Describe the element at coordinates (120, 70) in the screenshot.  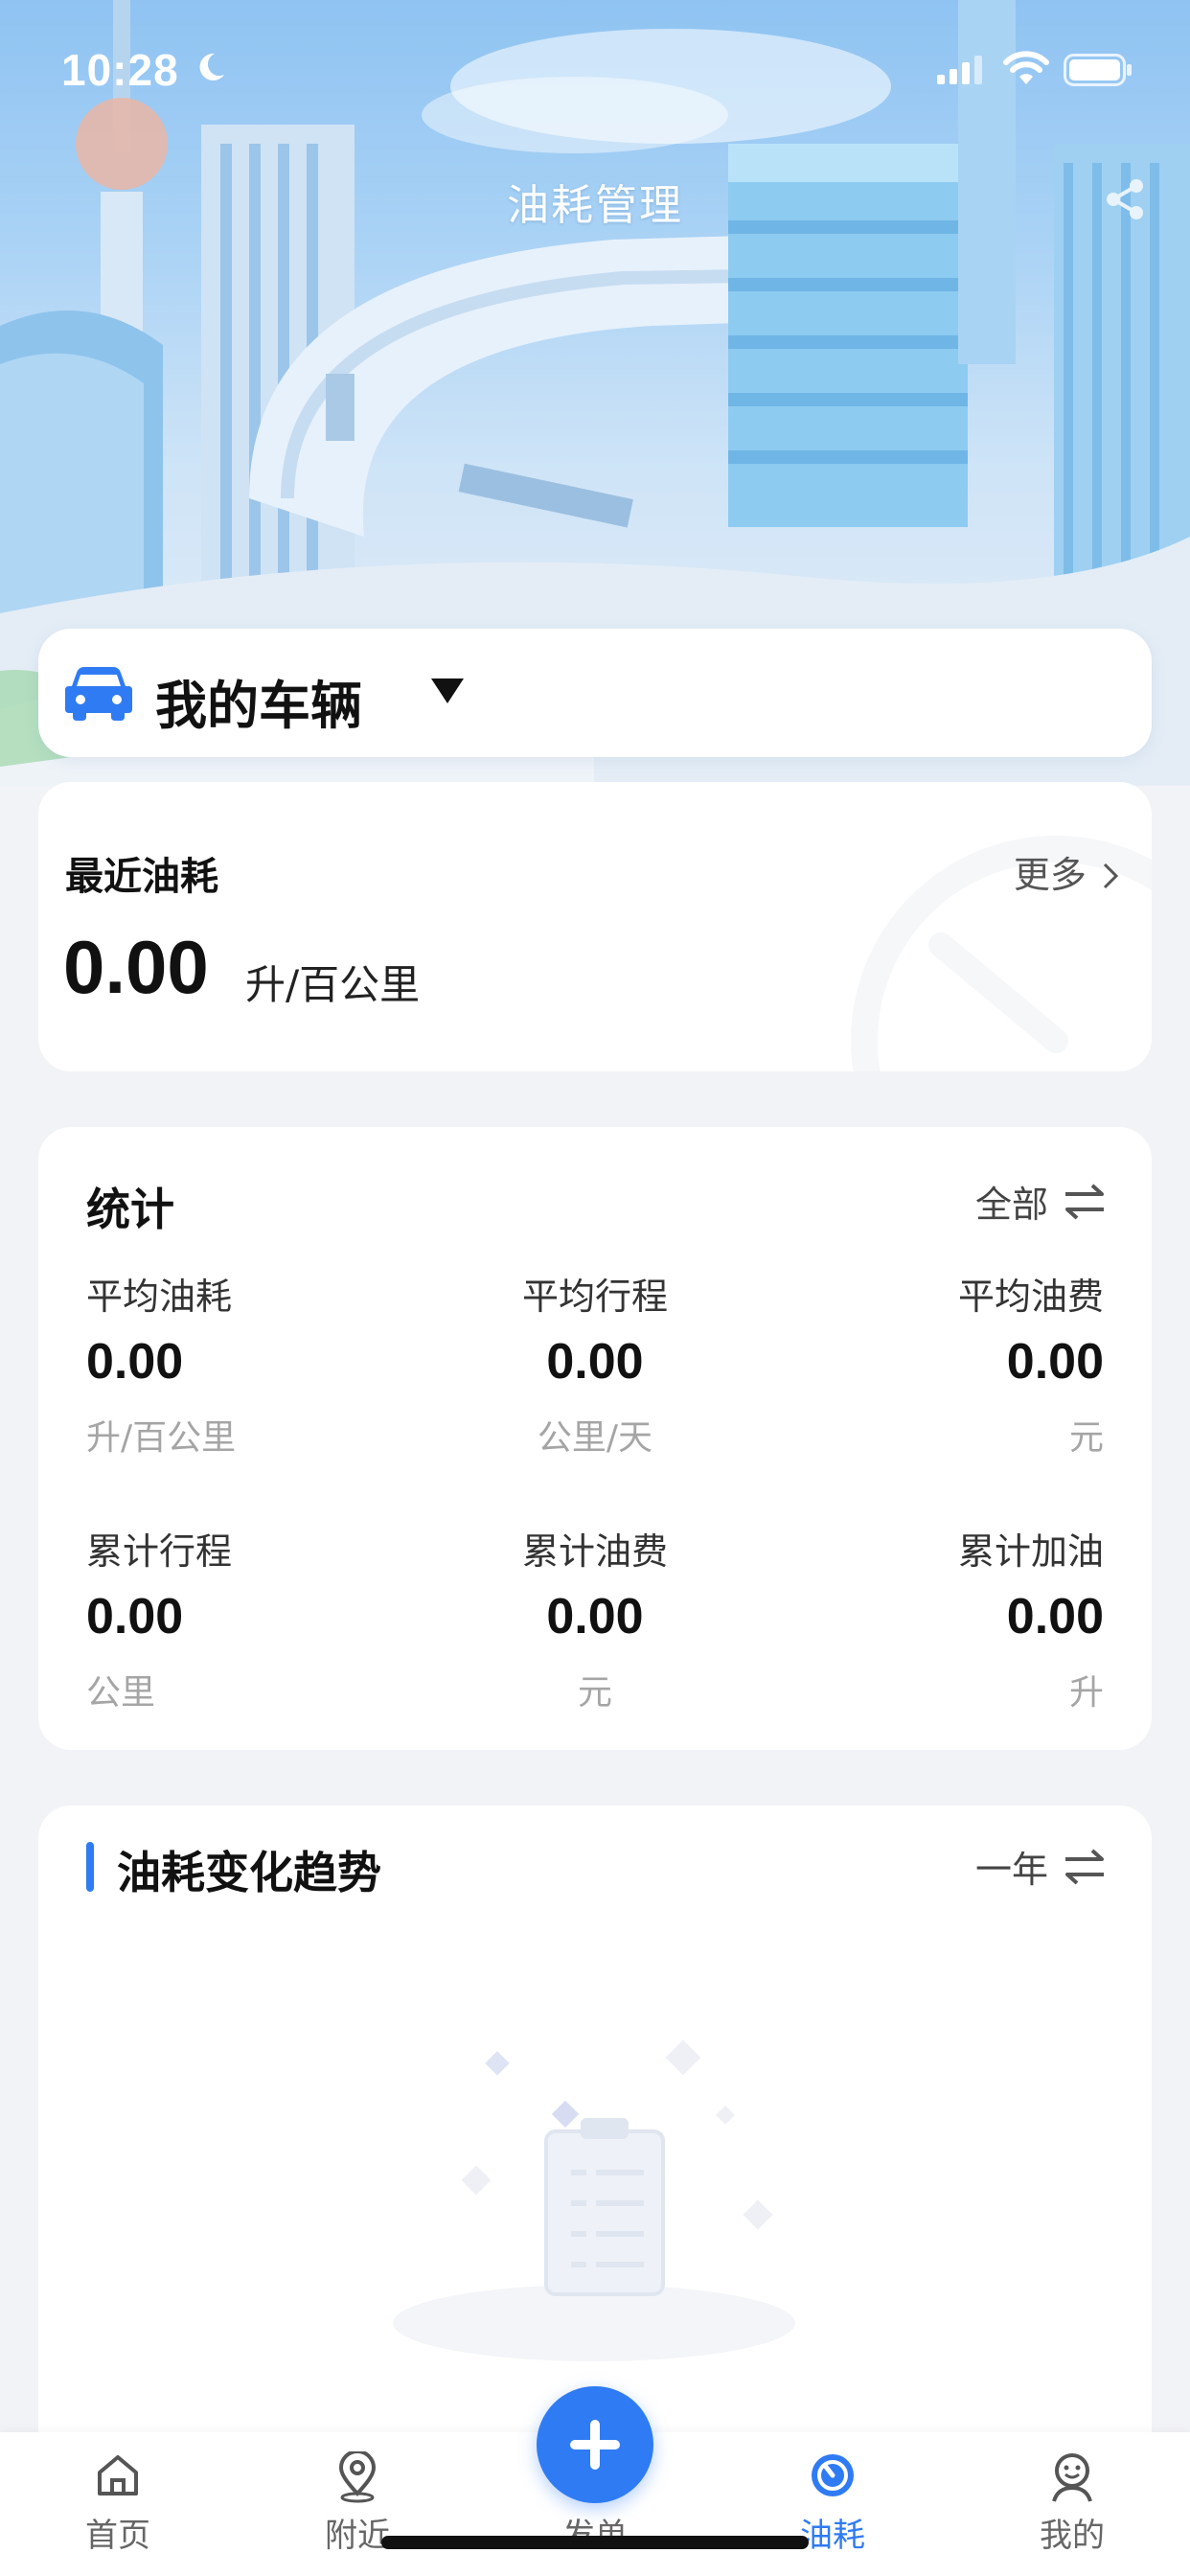
I see `status-time: 10:28` at that location.